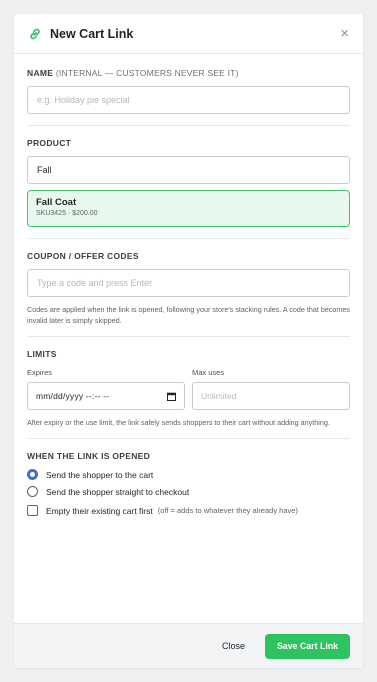 Image resolution: width=377 pixels, height=682 pixels. Describe the element at coordinates (118, 491) in the screenshot. I see `radio-label-checkout: Send the shopper straight to checkout` at that location.